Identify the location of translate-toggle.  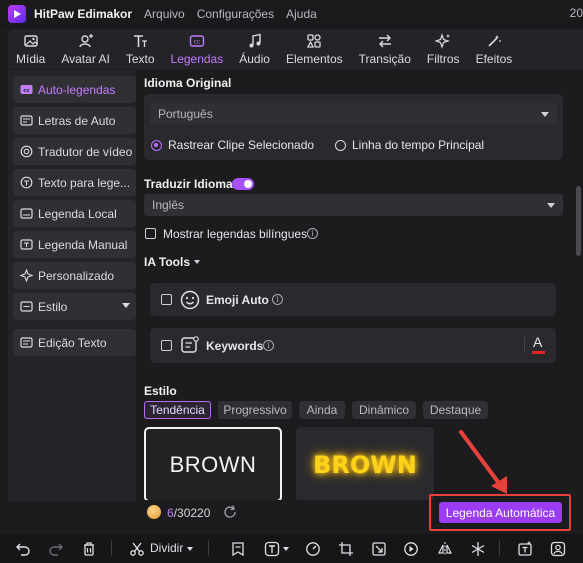
(243, 184).